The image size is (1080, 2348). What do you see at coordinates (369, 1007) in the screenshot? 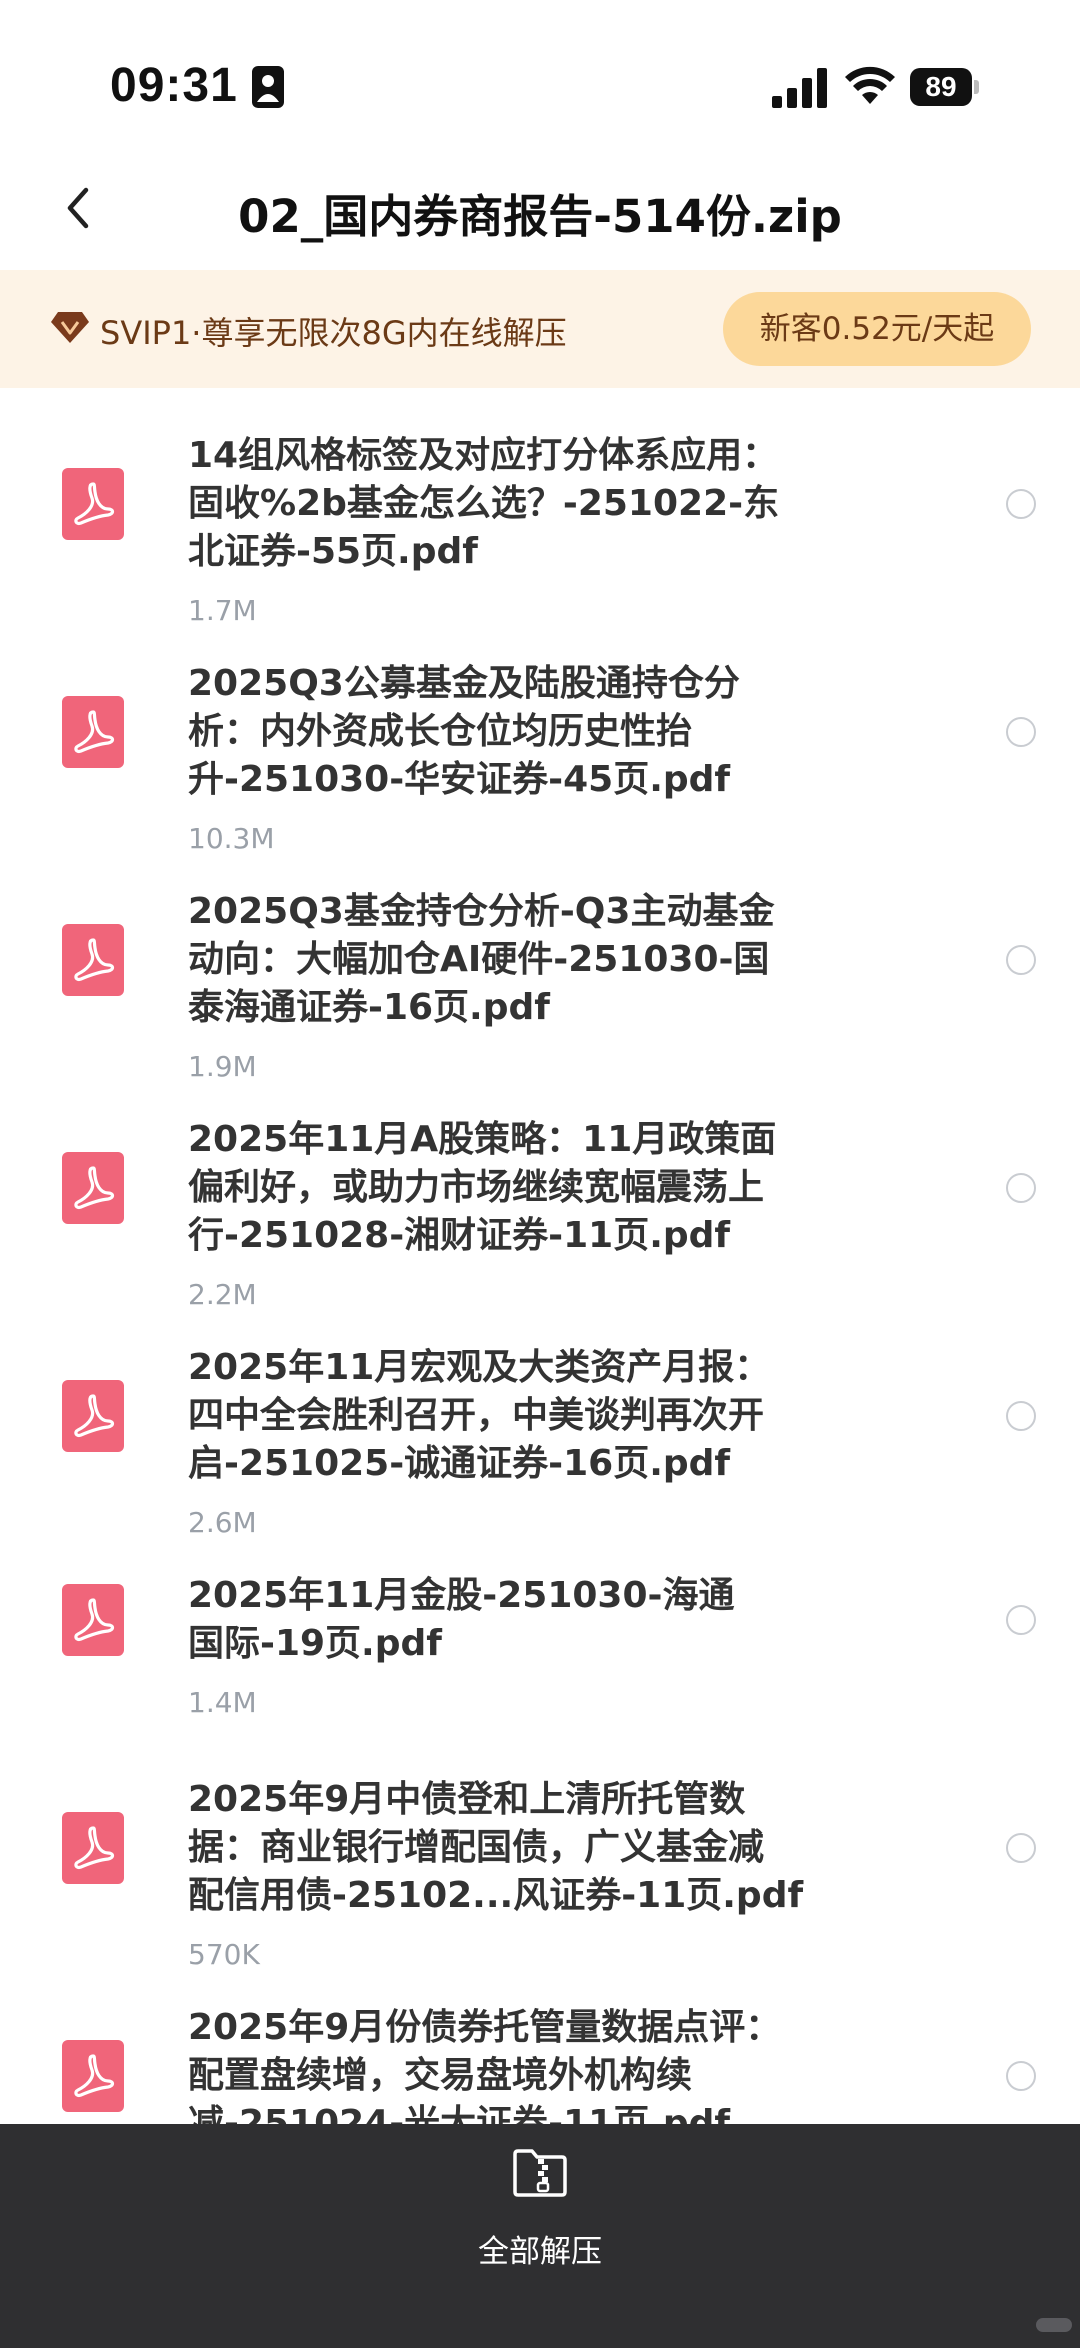
I see `file-name-line: 泰海通证券-16页.pdf` at bounding box center [369, 1007].